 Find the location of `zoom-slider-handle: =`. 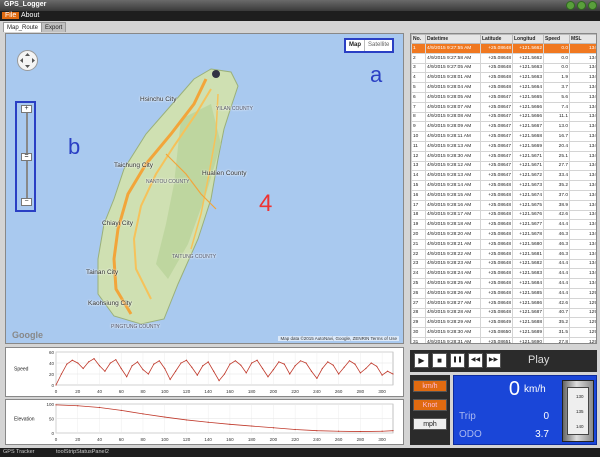

zoom-slider-handle: = is located at coordinates (26, 157).